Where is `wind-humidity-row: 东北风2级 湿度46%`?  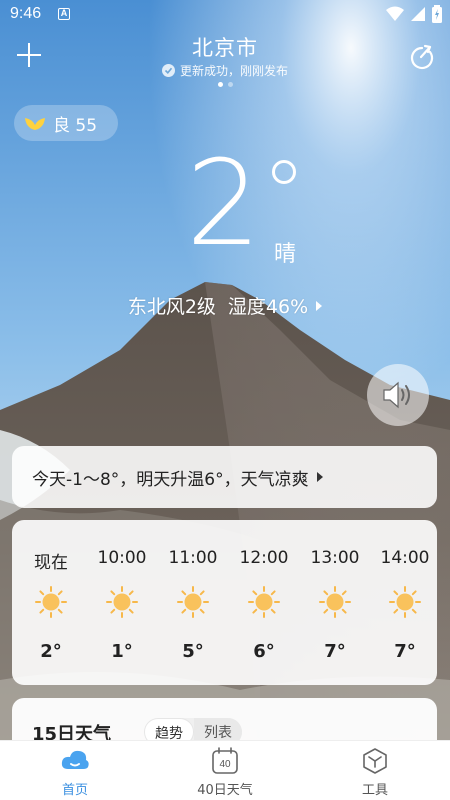 wind-humidity-row: 东北风2级 湿度46% is located at coordinates (225, 305).